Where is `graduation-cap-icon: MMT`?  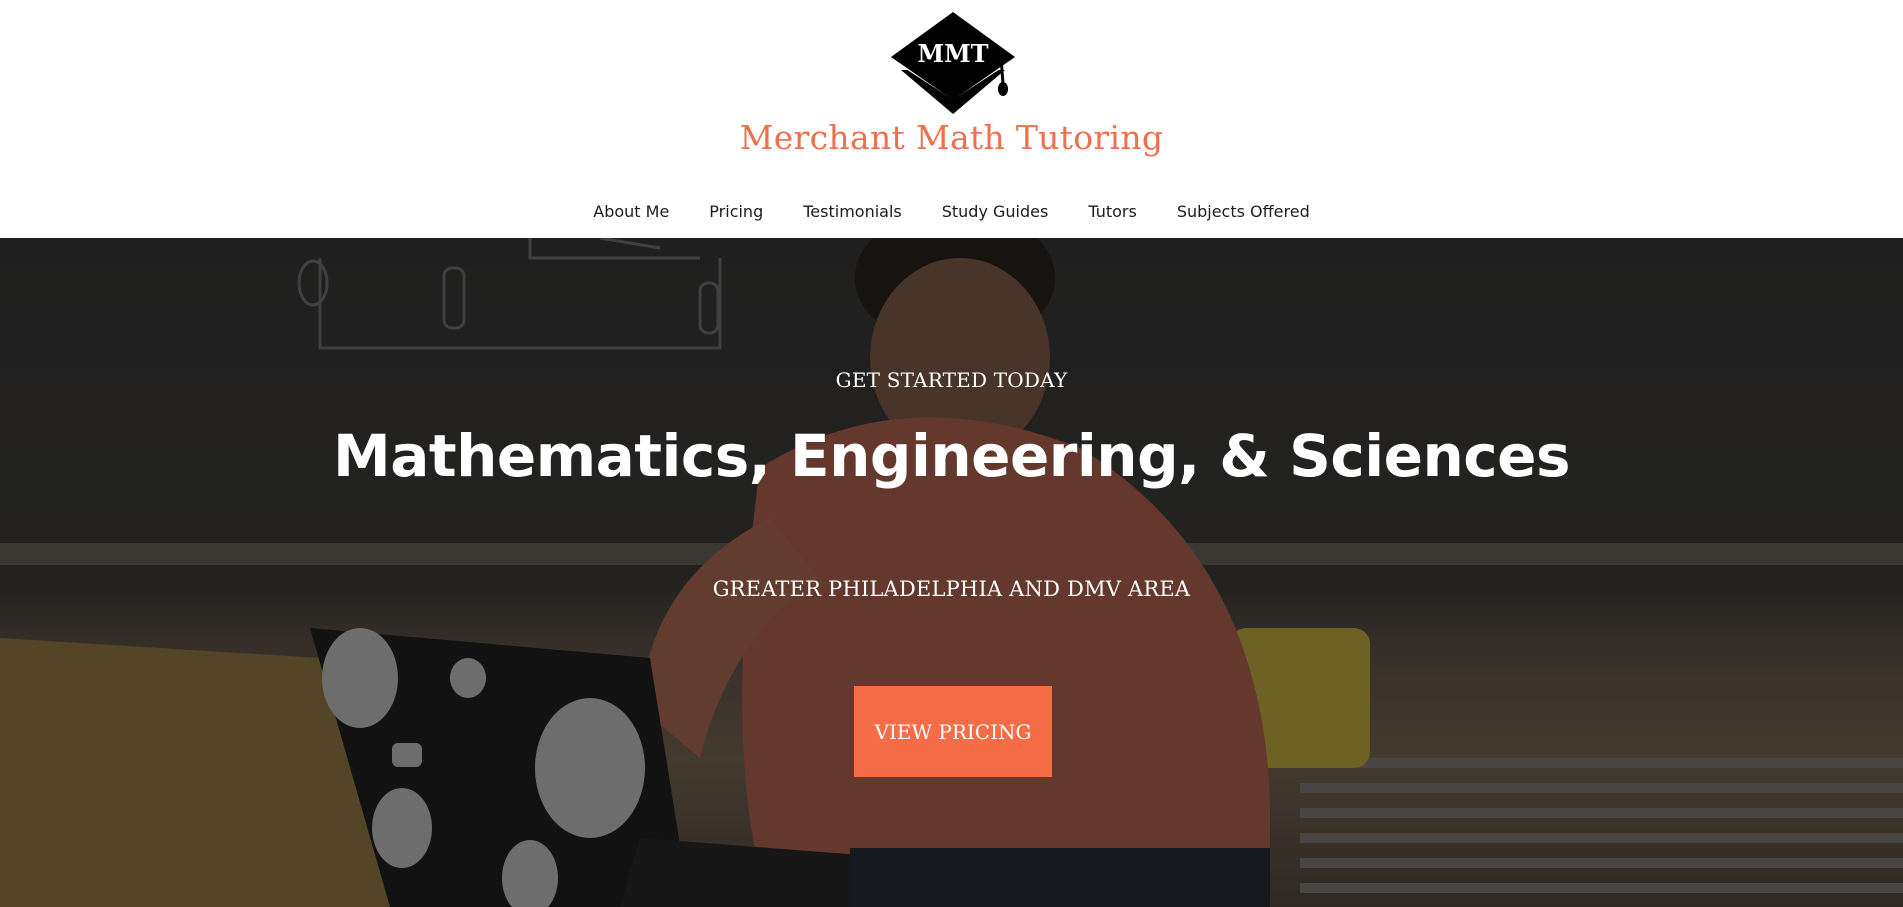 graduation-cap-icon: MMT is located at coordinates (953, 63).